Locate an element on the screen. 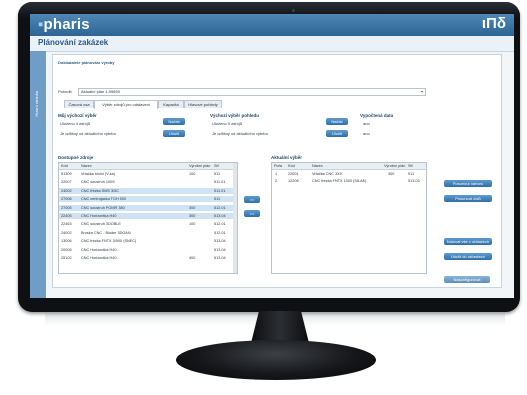 The height and width of the screenshot is (395, 527). cell-kod: 20006 is located at coordinates (66, 249).